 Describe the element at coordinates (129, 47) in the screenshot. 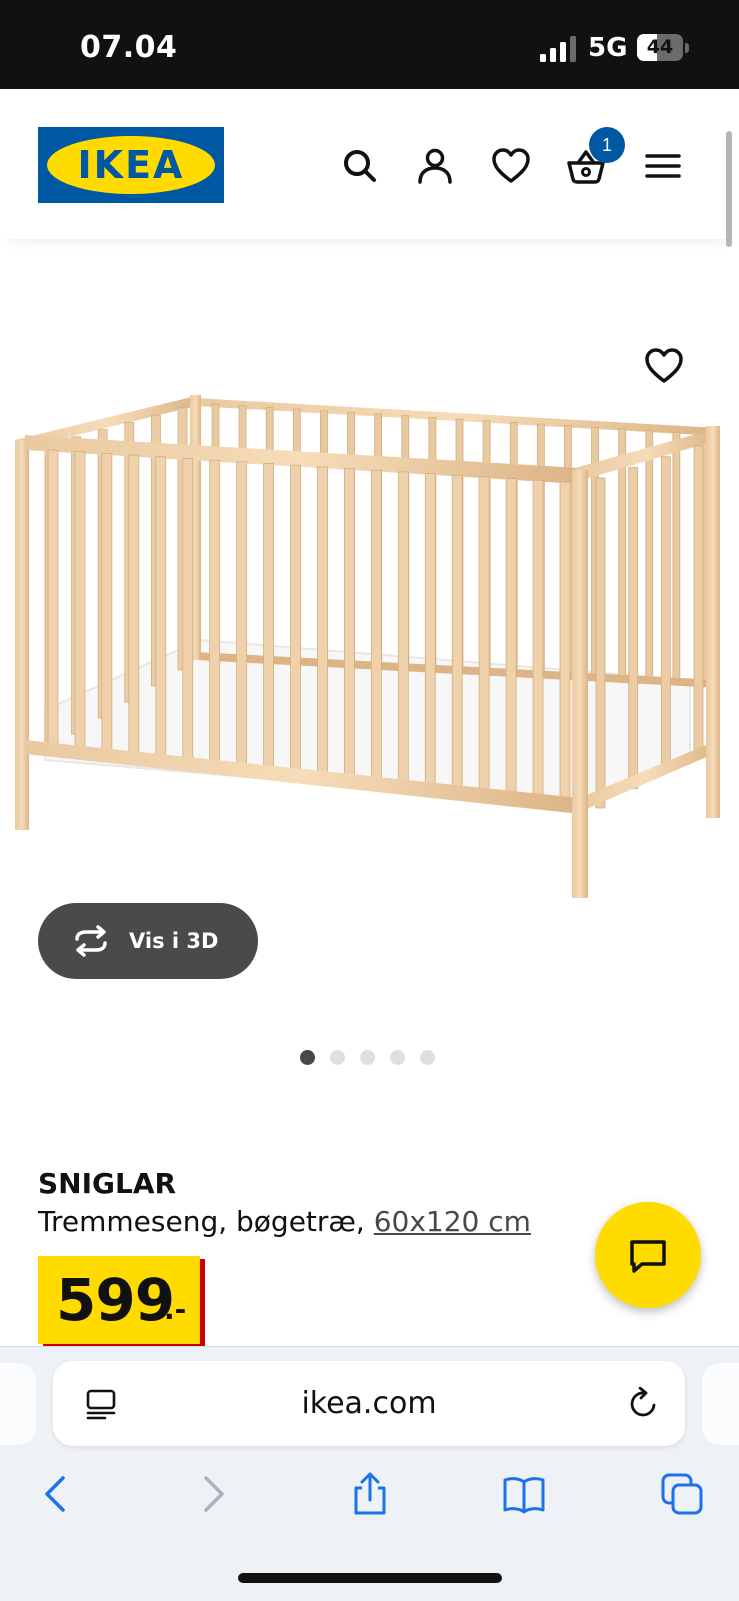

I see `status-time: 07.04` at that location.